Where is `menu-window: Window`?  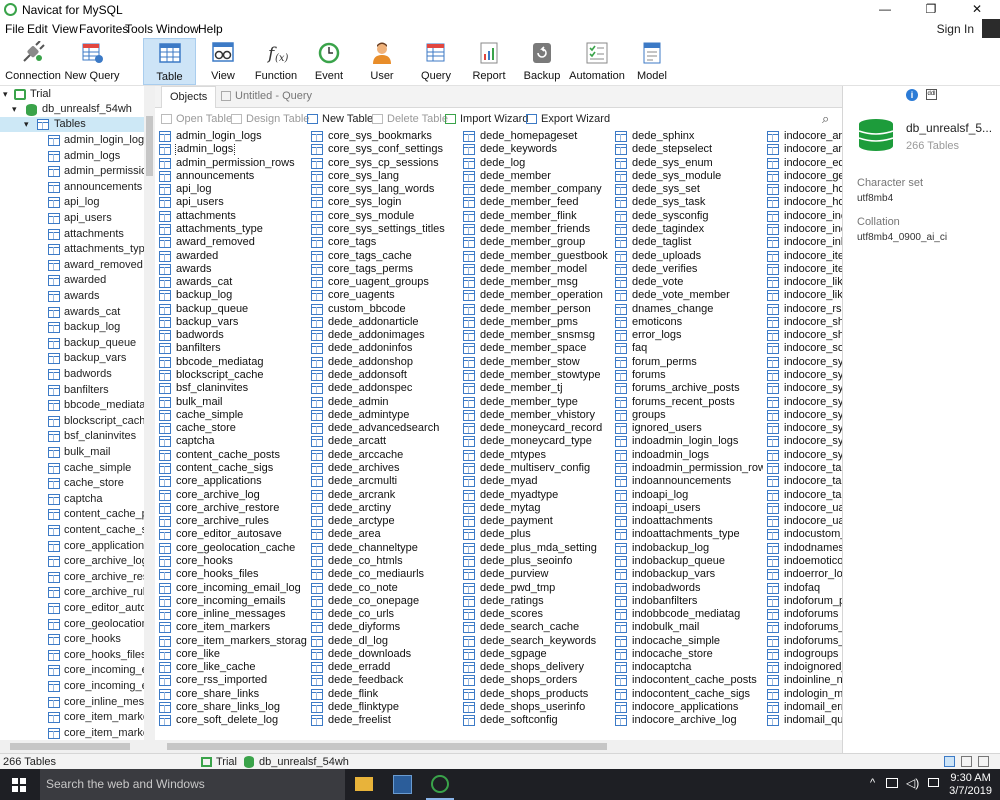
menu-window: Window is located at coordinates (177, 29).